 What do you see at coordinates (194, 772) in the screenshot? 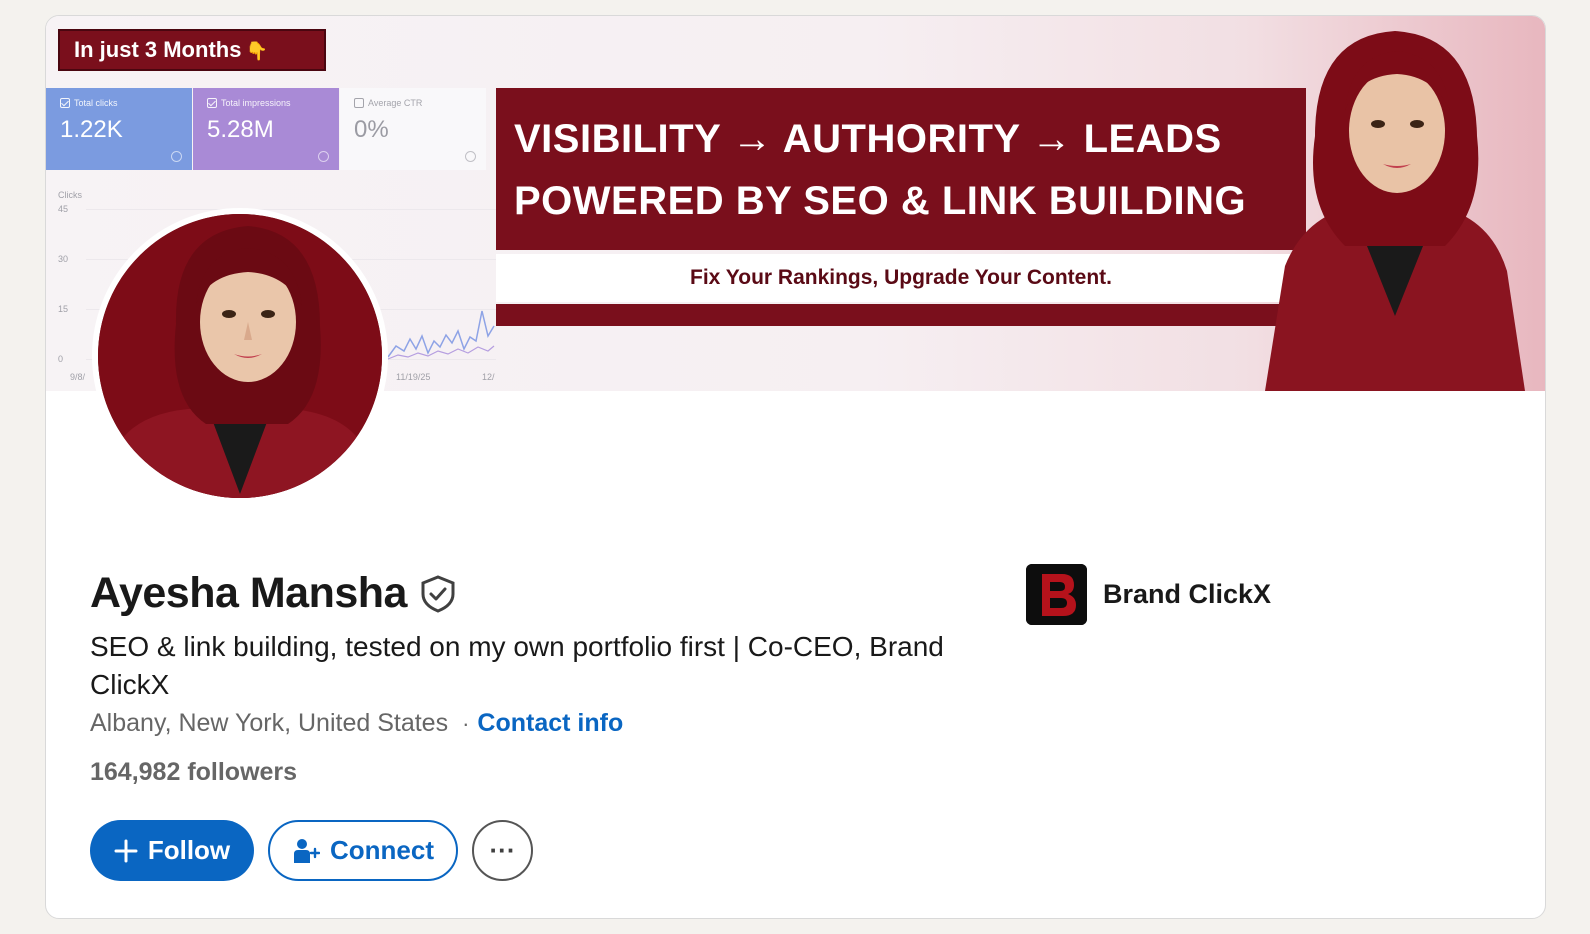
I see `followers-count: 164,982 followers` at bounding box center [194, 772].